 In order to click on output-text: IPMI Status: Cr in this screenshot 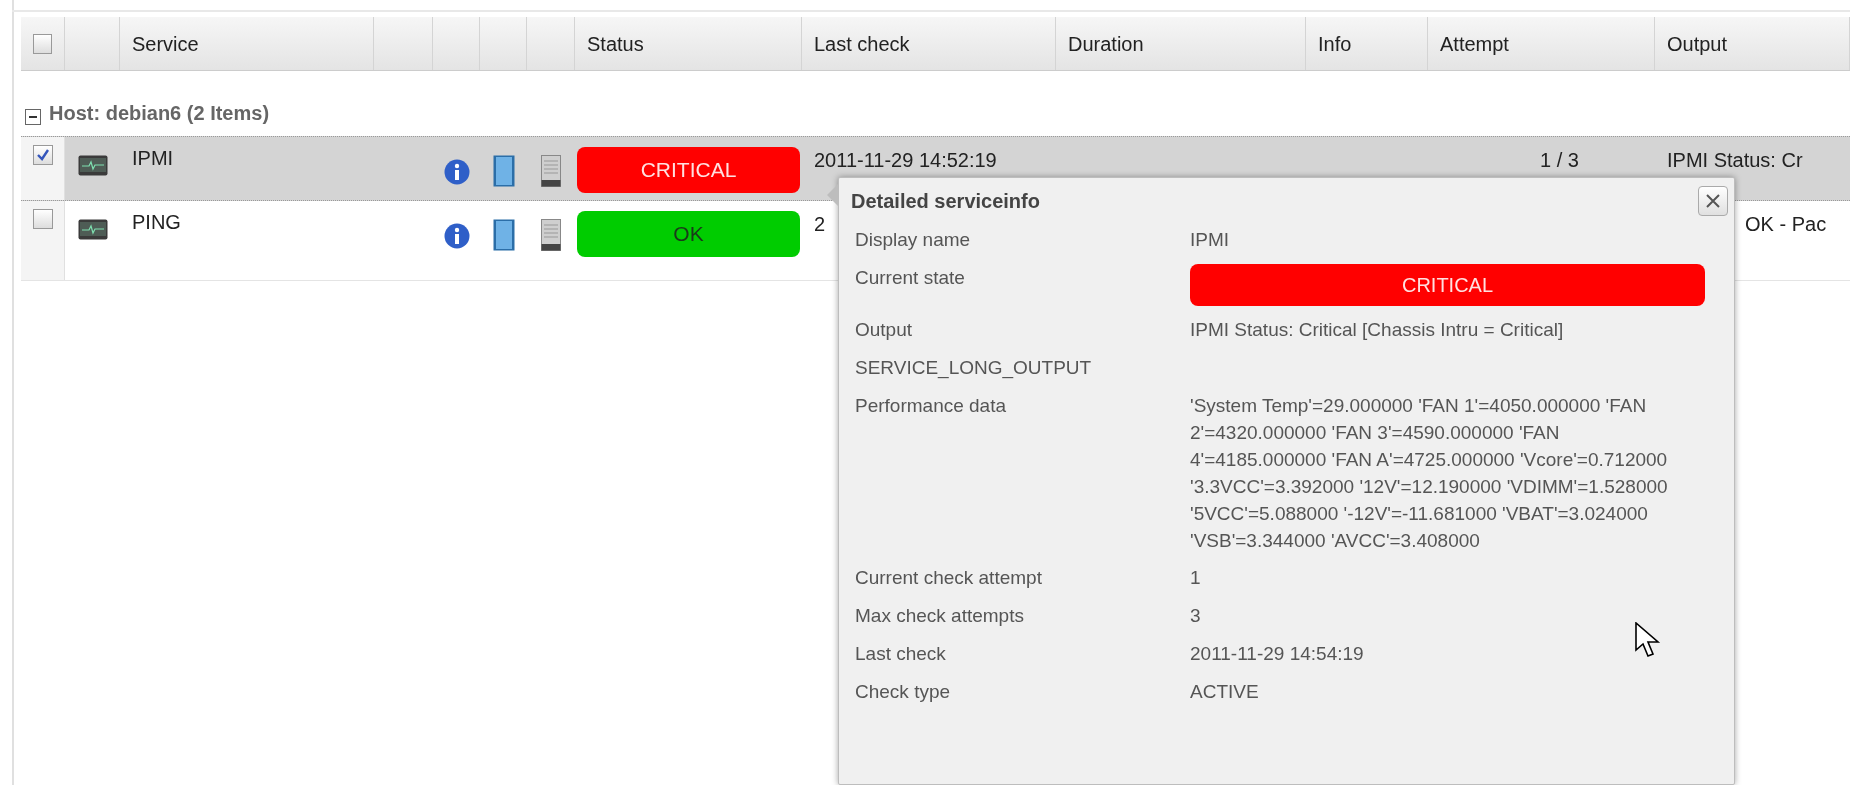, I will do `click(1735, 160)`.